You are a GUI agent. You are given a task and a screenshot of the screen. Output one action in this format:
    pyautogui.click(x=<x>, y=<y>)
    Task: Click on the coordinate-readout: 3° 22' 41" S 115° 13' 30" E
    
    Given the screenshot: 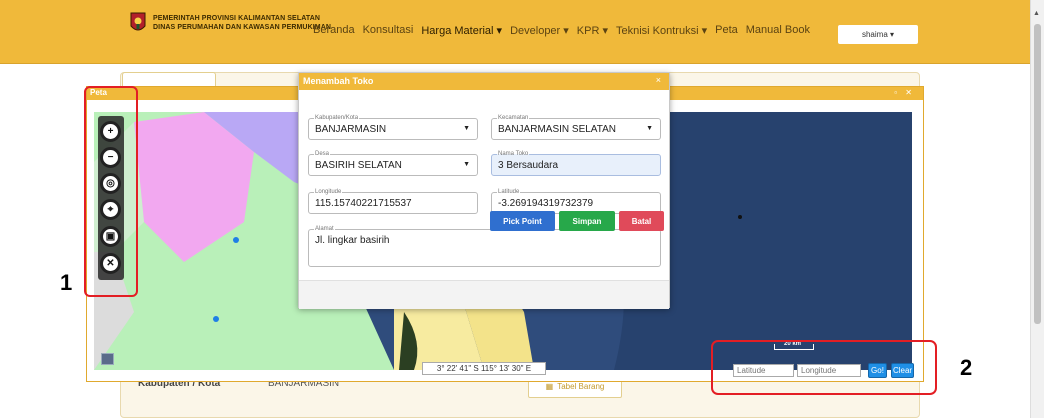 What is the action you would take?
    pyautogui.click(x=484, y=368)
    